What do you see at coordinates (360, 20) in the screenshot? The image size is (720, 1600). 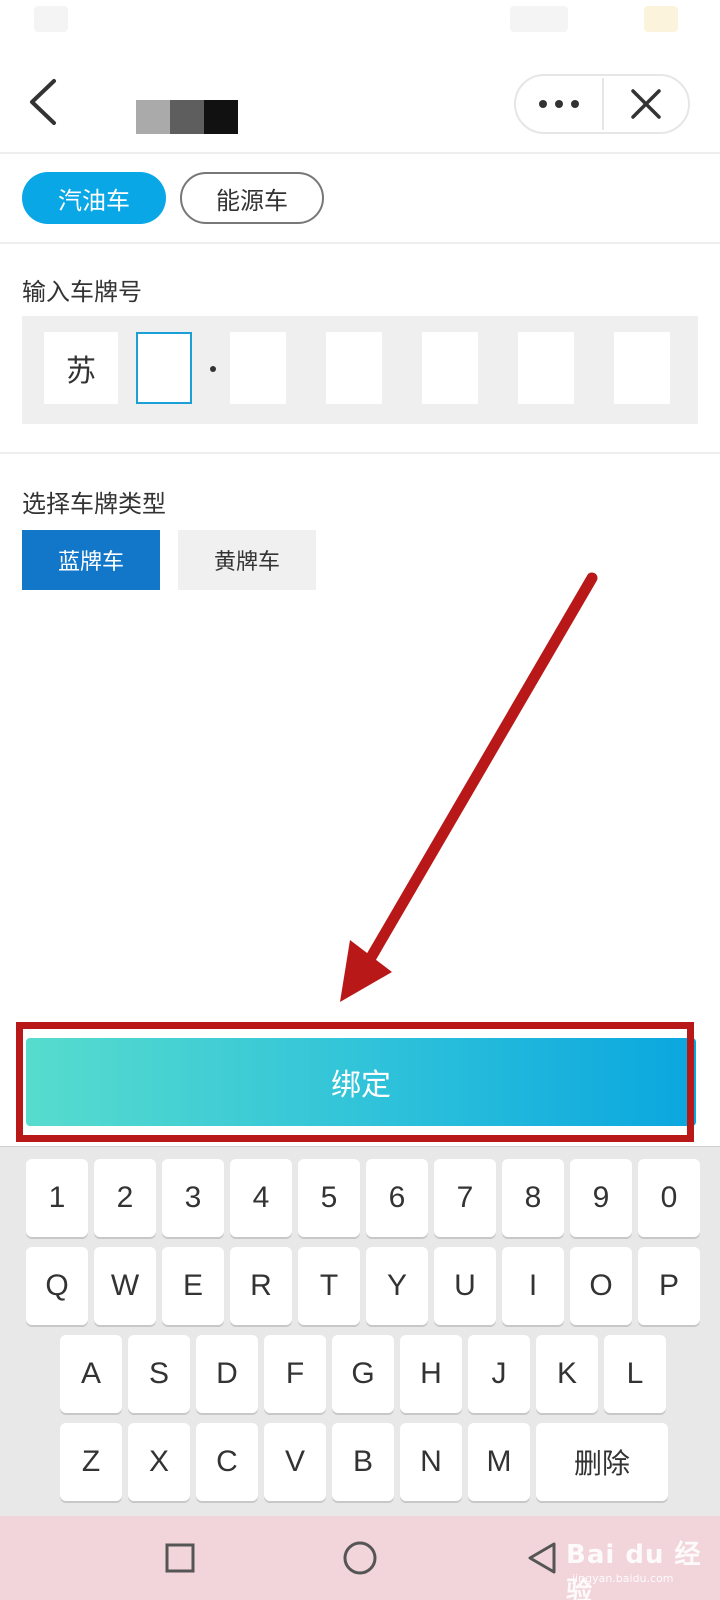 I see `status-bar` at bounding box center [360, 20].